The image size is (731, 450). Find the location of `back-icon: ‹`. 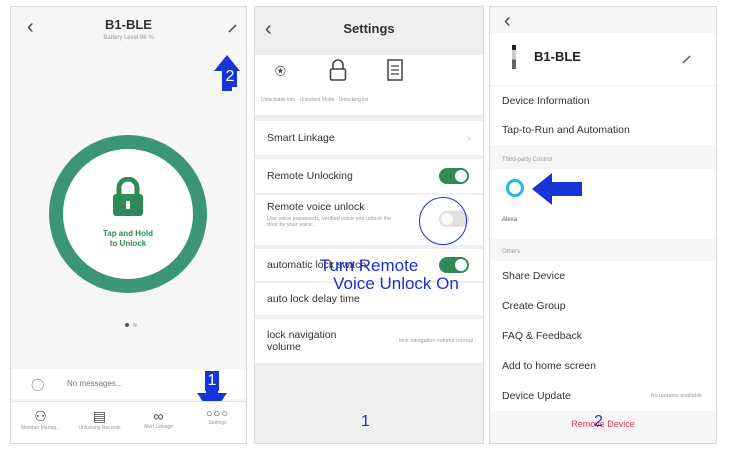

back-icon: ‹ is located at coordinates (507, 21).